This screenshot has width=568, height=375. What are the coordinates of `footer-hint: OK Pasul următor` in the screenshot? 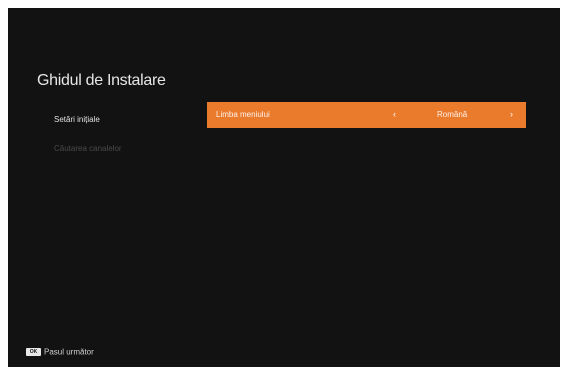 It's located at (60, 353).